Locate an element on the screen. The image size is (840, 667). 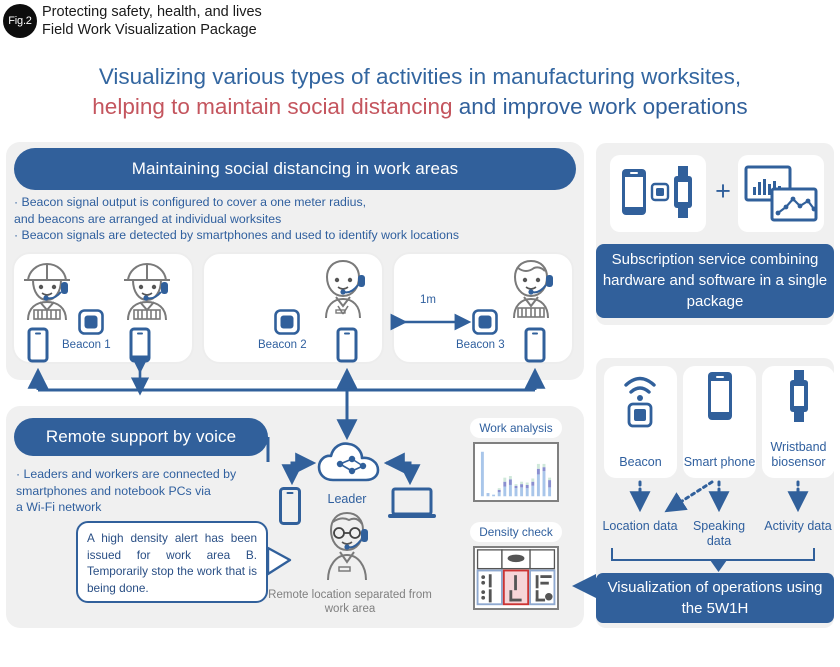
device-card-beacon: Beacon is located at coordinates (640, 422).